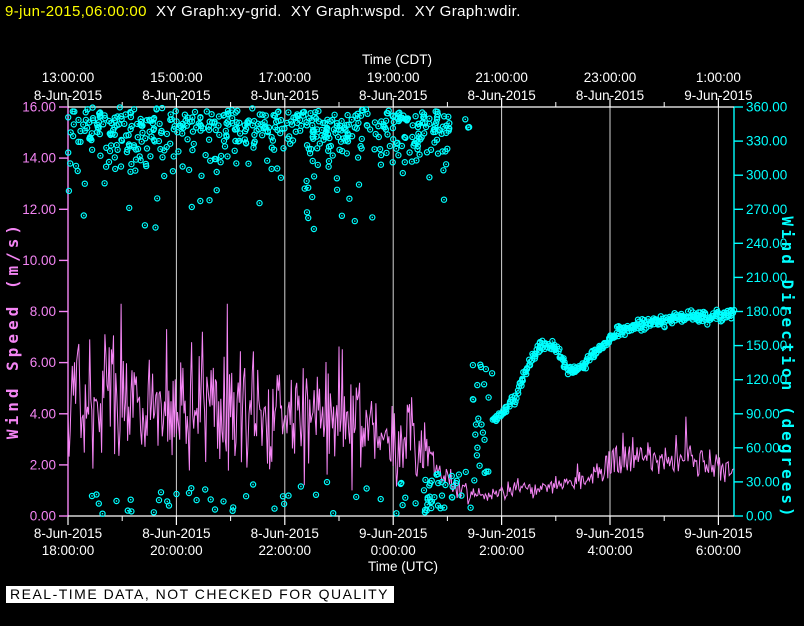 This screenshot has height=626, width=804. Describe the element at coordinates (39, 260) in the screenshot. I see `left-tick-label: 10.00` at that location.